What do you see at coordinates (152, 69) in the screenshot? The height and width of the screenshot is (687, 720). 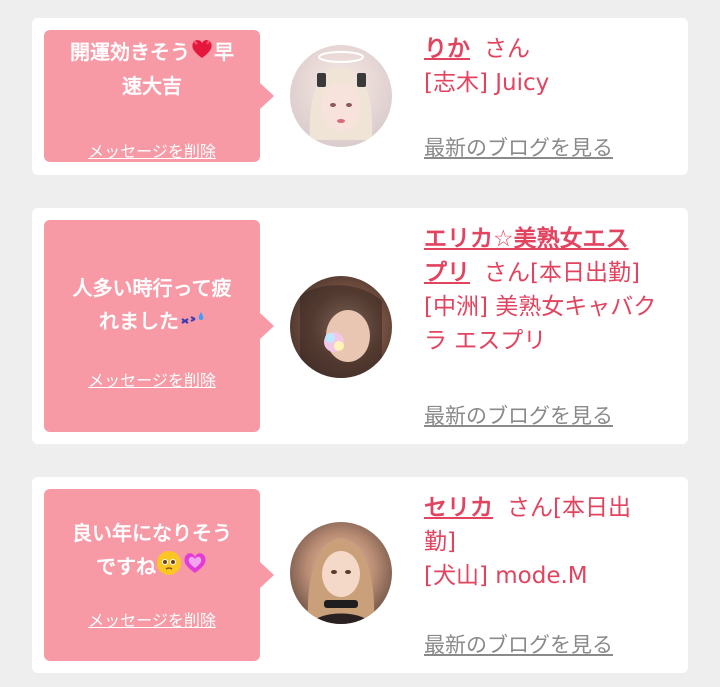 I see `message-text: 開運効きそう早 速大吉` at bounding box center [152, 69].